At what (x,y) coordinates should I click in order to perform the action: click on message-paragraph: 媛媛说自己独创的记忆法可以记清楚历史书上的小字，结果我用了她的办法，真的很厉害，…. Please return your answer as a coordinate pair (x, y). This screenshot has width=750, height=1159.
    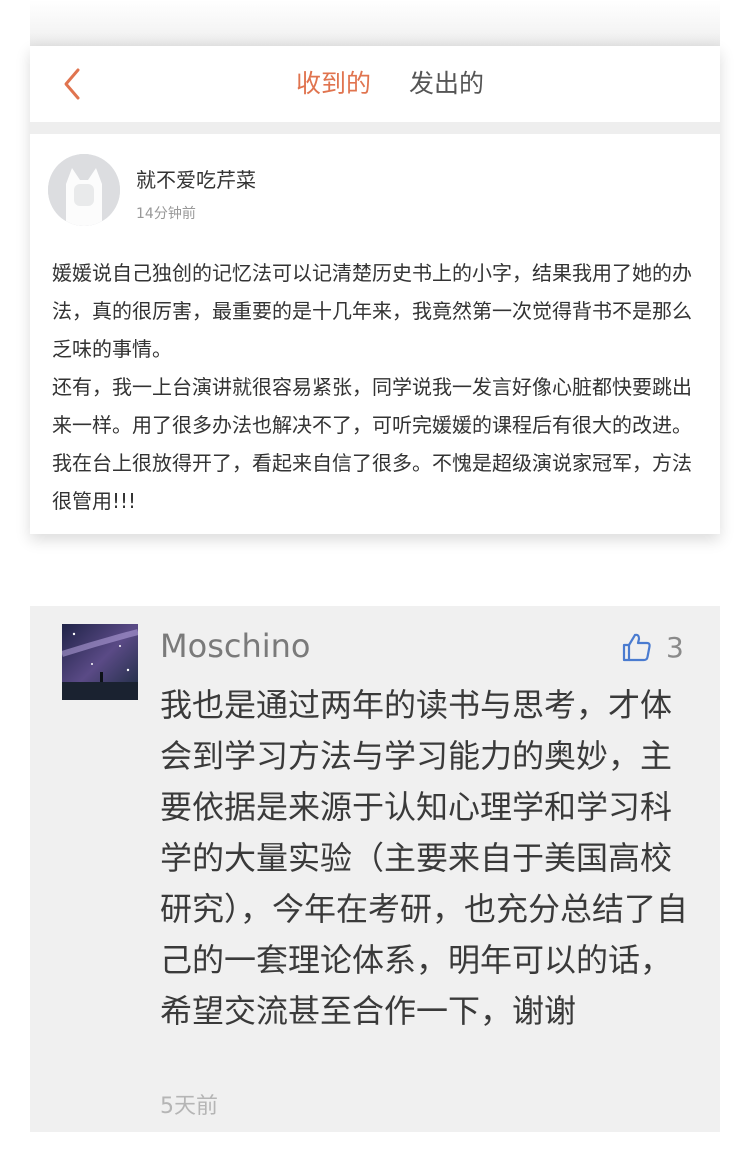
    Looking at the image, I should click on (372, 311).